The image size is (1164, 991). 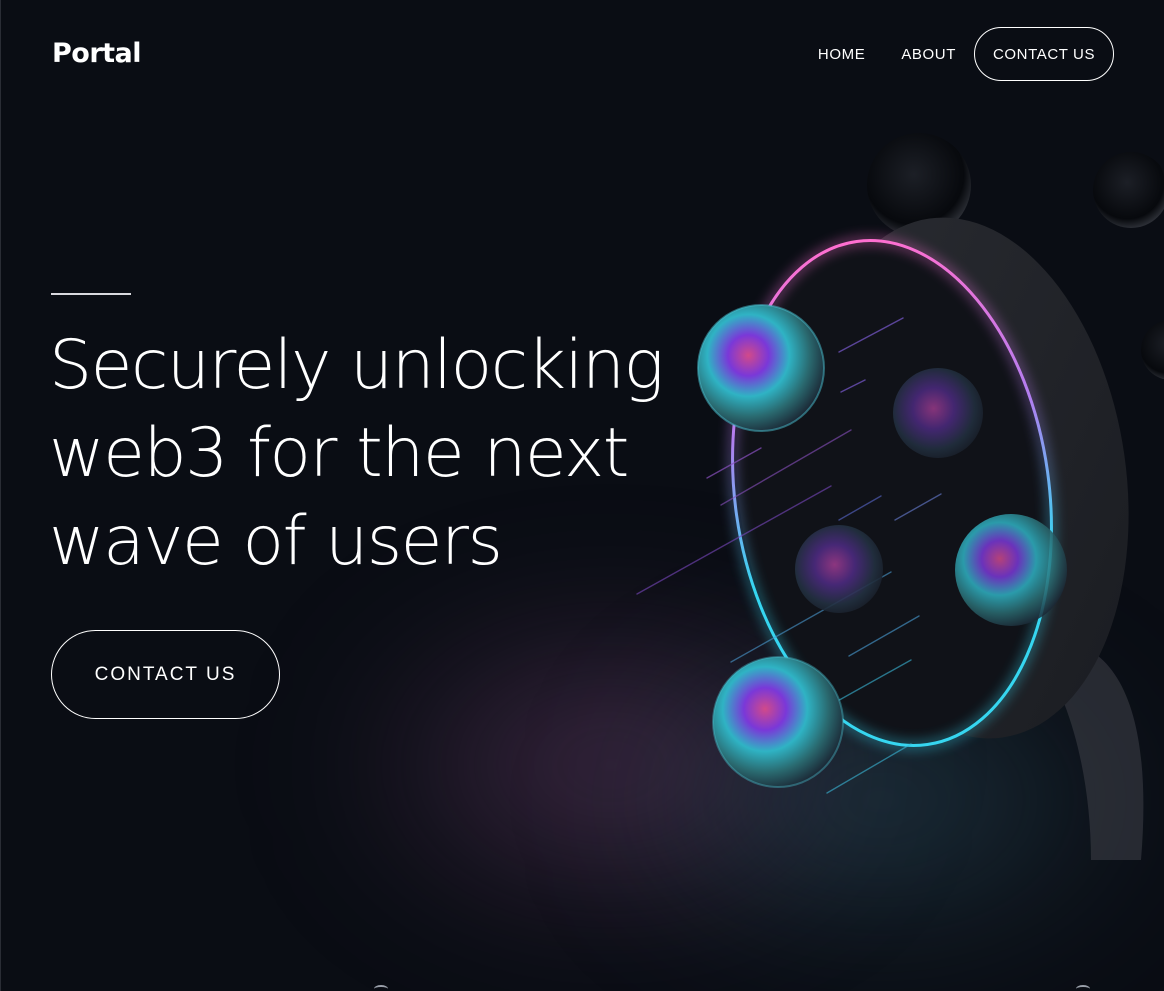 I want to click on nav-home-link: HOME, so click(x=841, y=54).